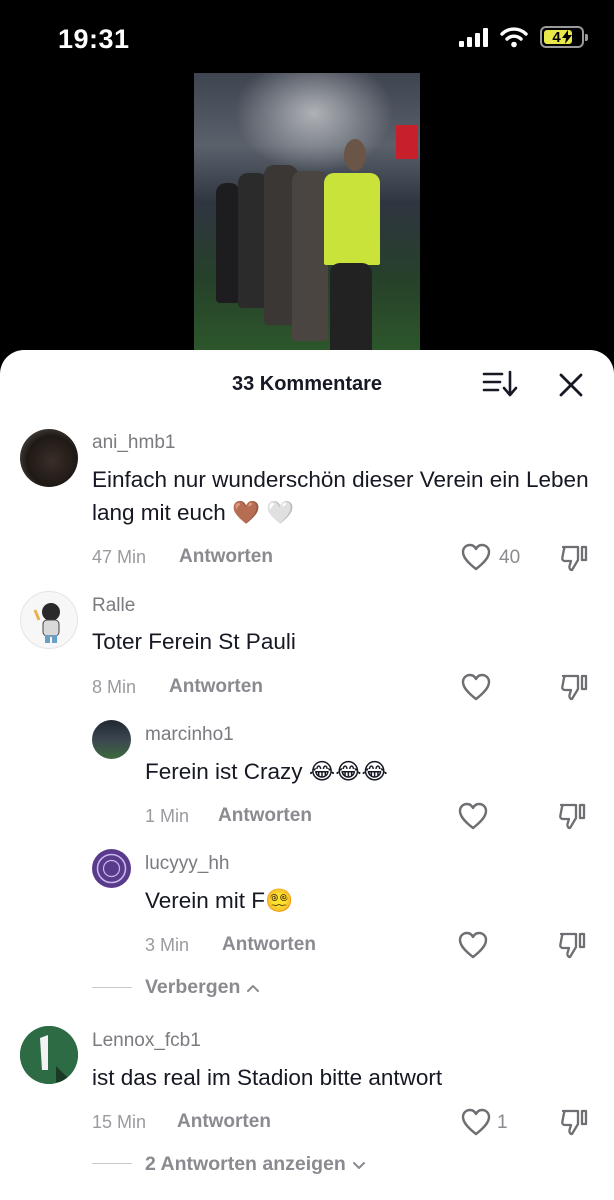 Image resolution: width=614 pixels, height=1200 pixels. Describe the element at coordinates (219, 900) in the screenshot. I see `comment-text: Verein mit F😵‍💫` at that location.